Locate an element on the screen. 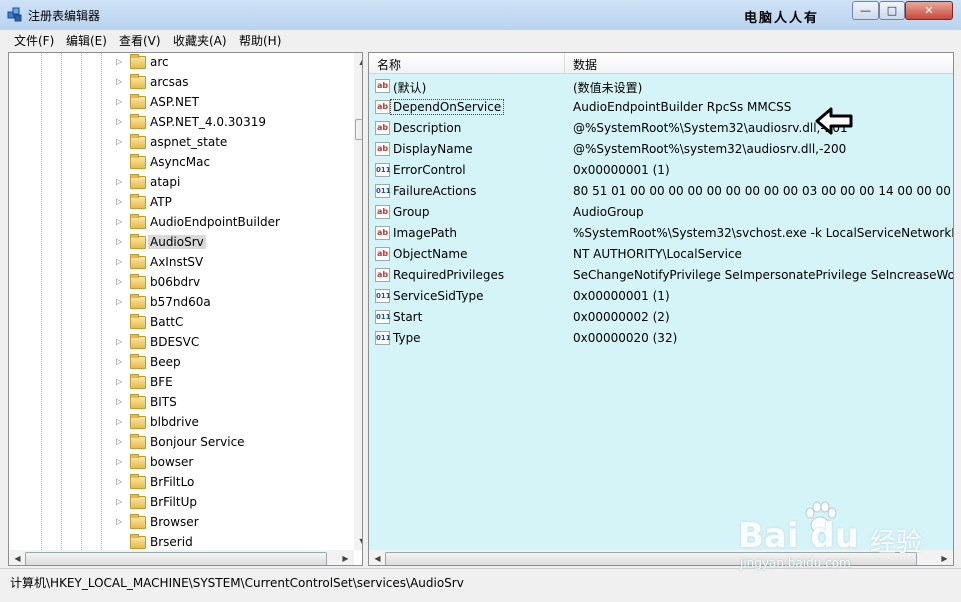 The height and width of the screenshot is (602, 961). value-data: AudioEndpointBuilder RpcSs MMCSS is located at coordinates (682, 107).